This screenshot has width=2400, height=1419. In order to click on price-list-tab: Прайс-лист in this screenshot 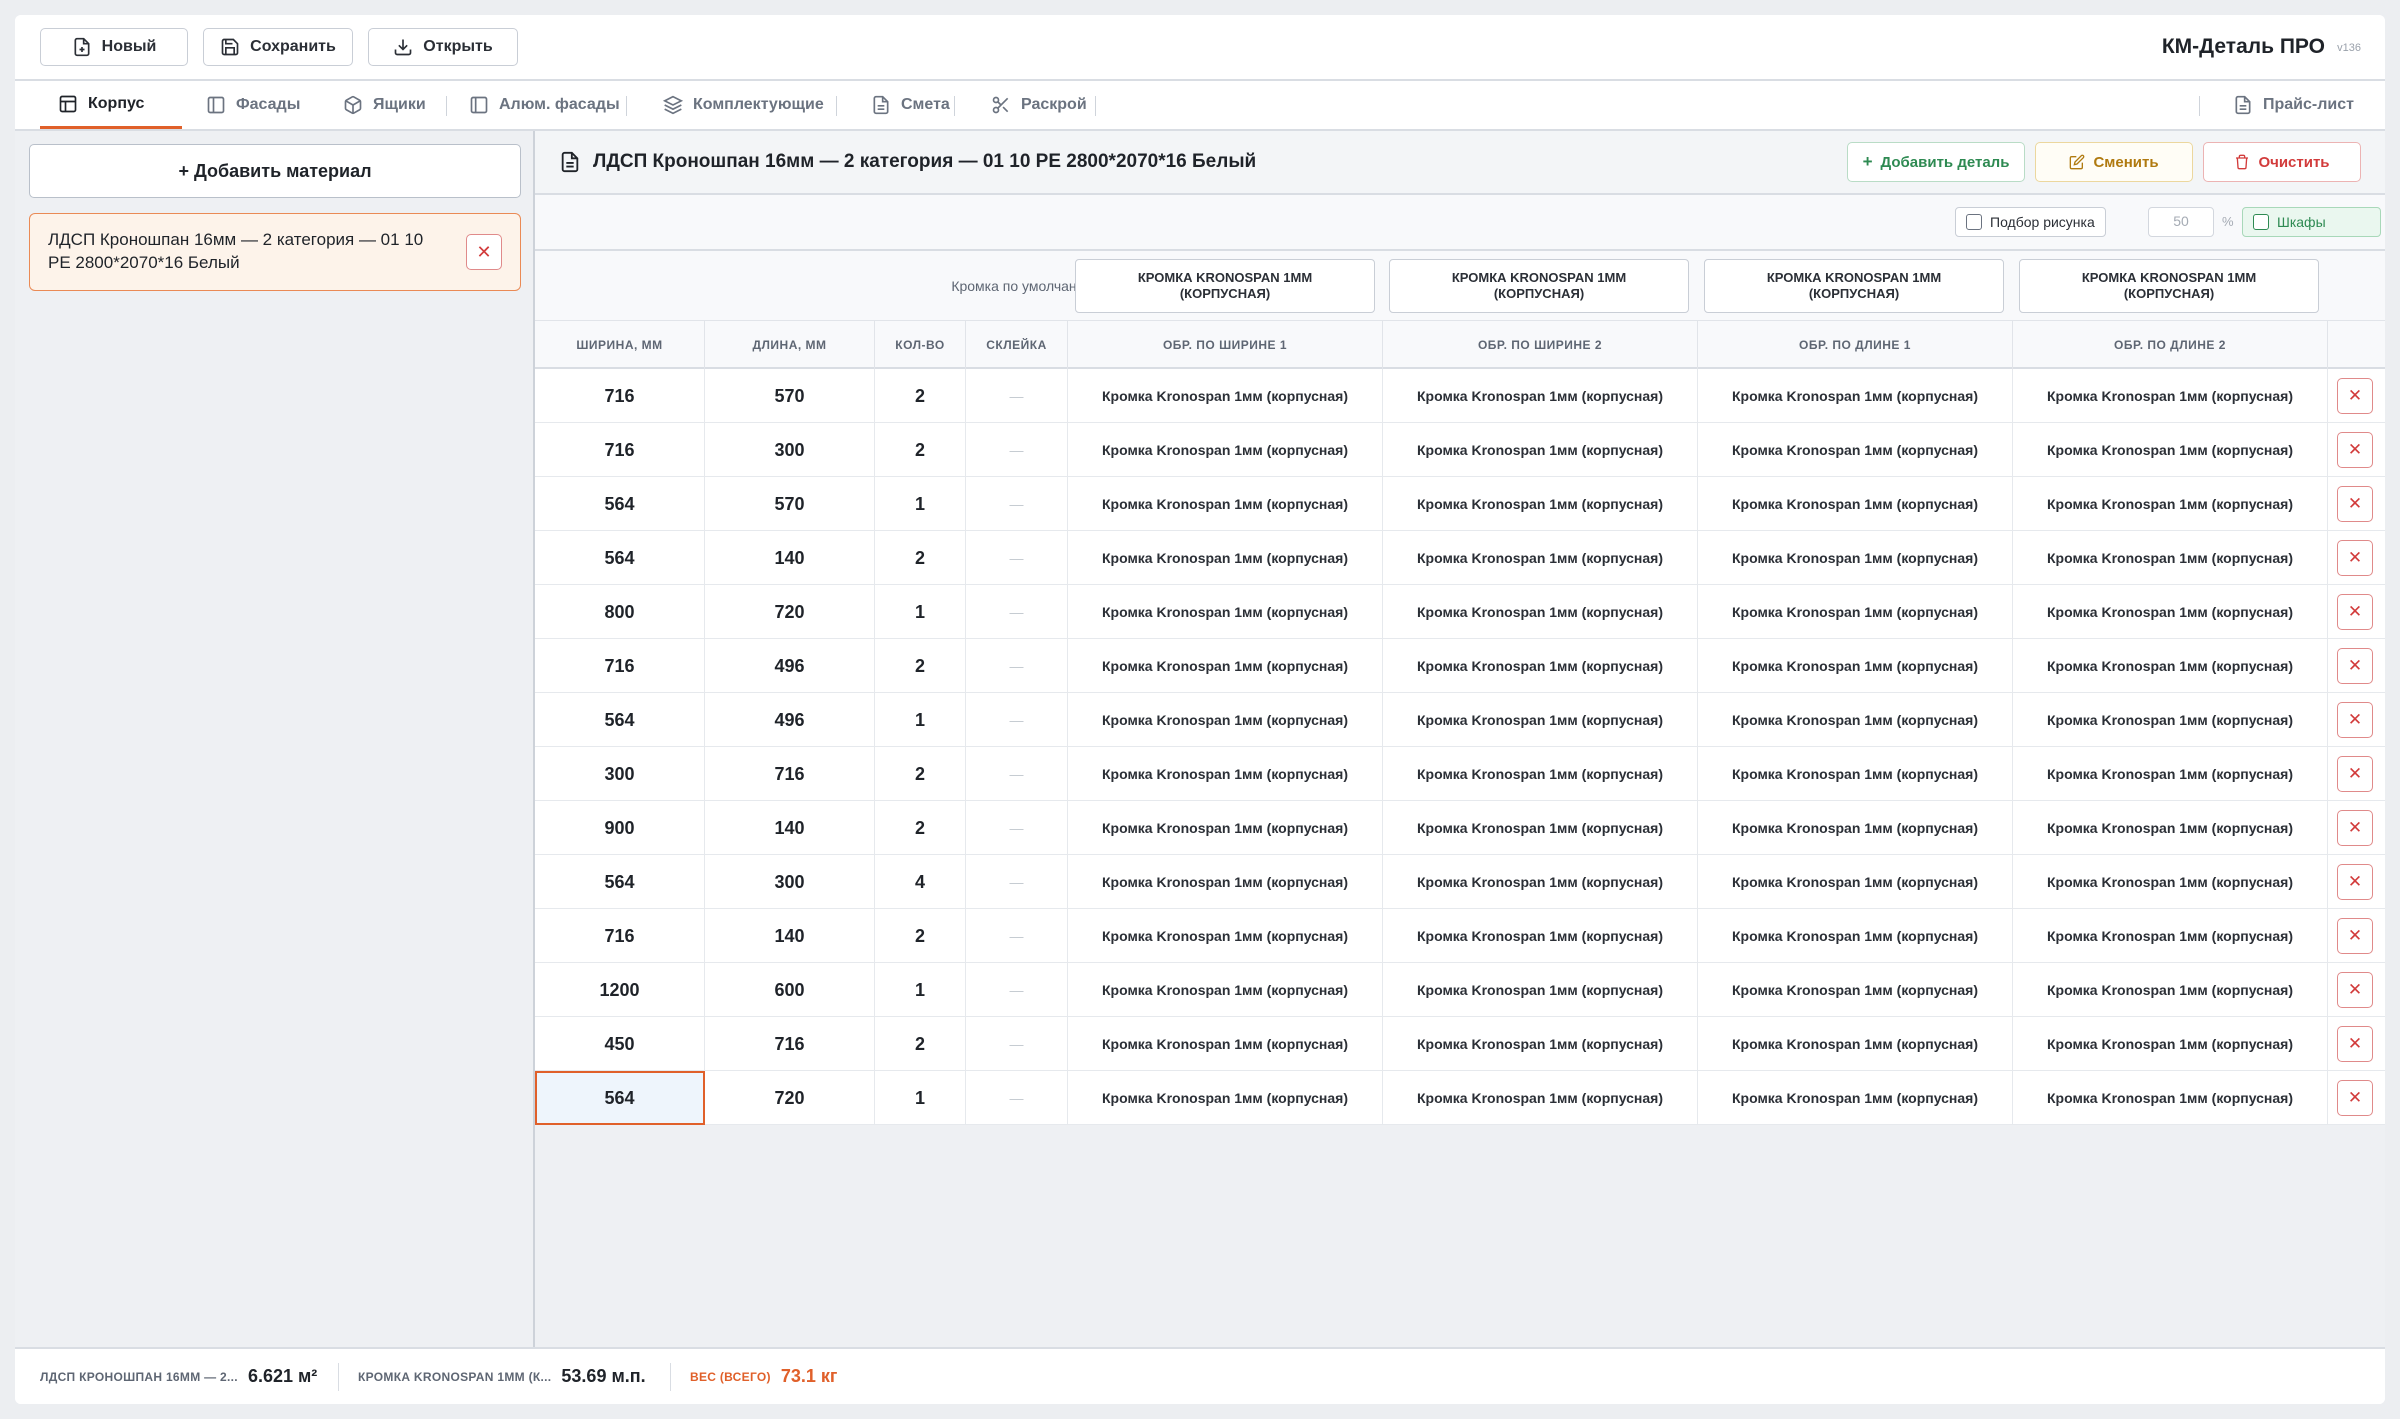, I will do `click(2293, 105)`.